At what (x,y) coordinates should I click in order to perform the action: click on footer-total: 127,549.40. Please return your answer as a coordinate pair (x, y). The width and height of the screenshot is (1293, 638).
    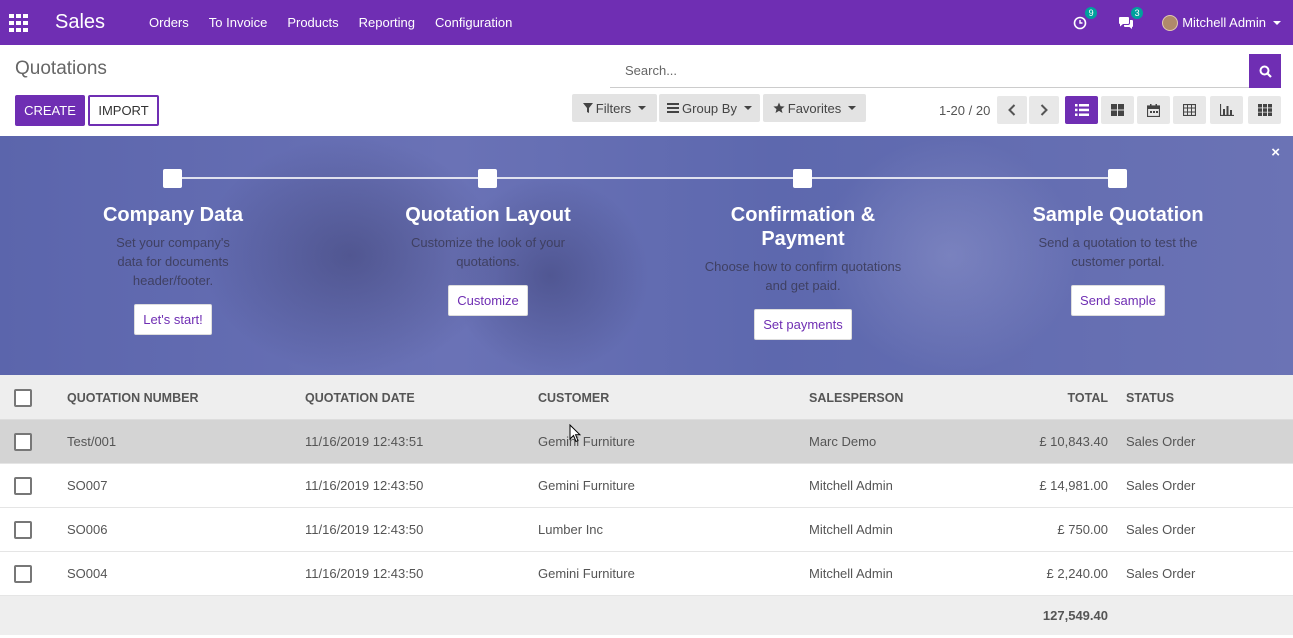
    Looking at the image, I should click on (1075, 615).